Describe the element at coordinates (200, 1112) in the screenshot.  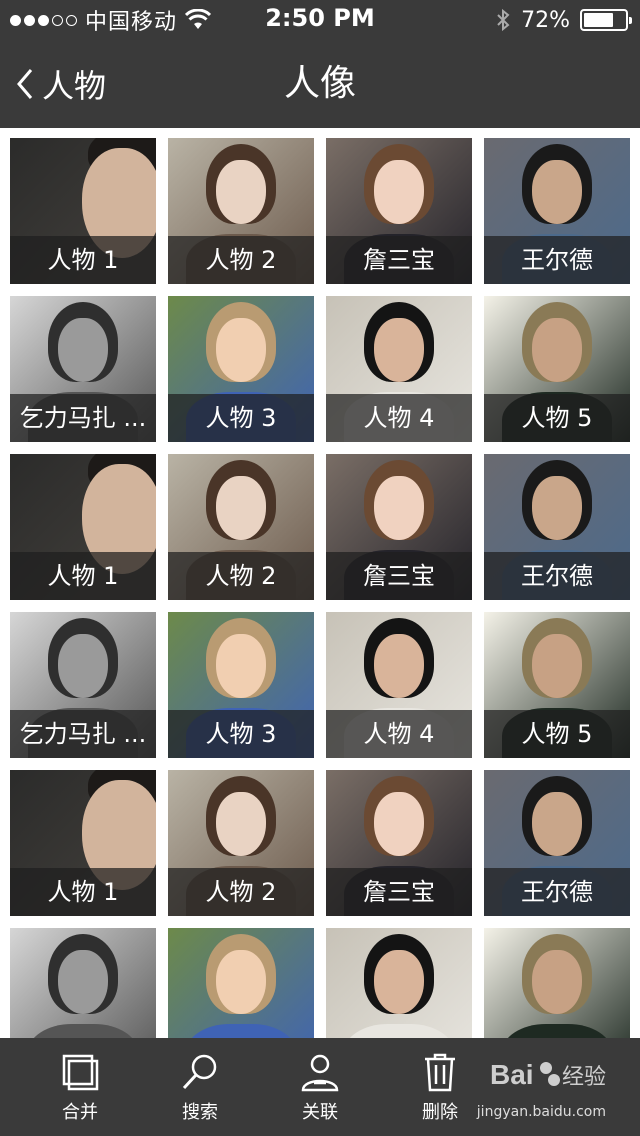
I see `search-button-label: 搜索` at that location.